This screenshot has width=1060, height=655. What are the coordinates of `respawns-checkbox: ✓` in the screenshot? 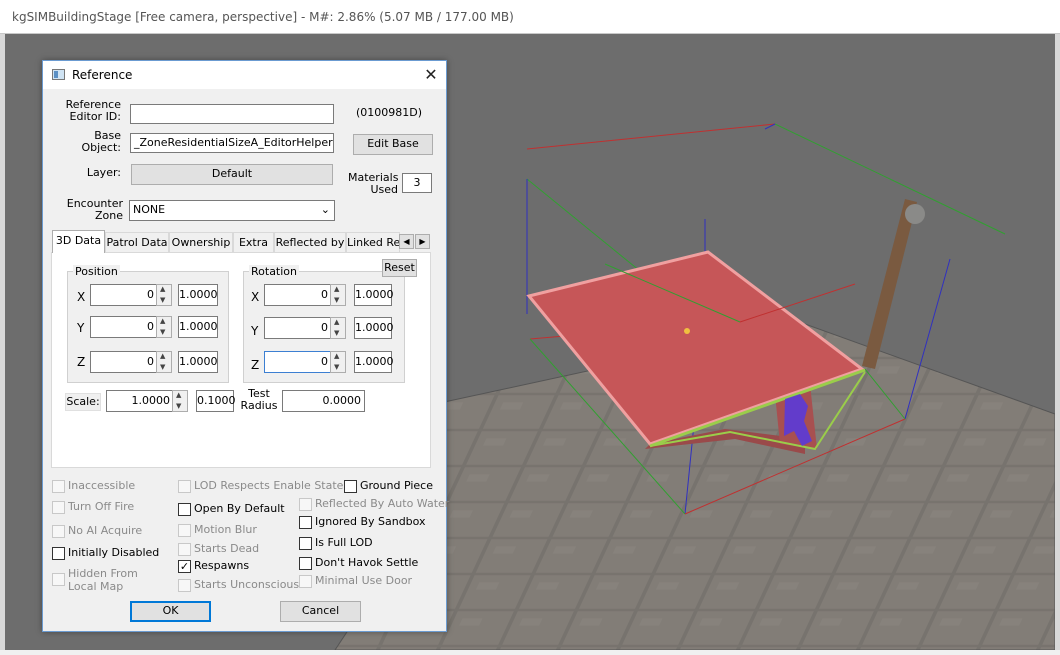 It's located at (184, 566).